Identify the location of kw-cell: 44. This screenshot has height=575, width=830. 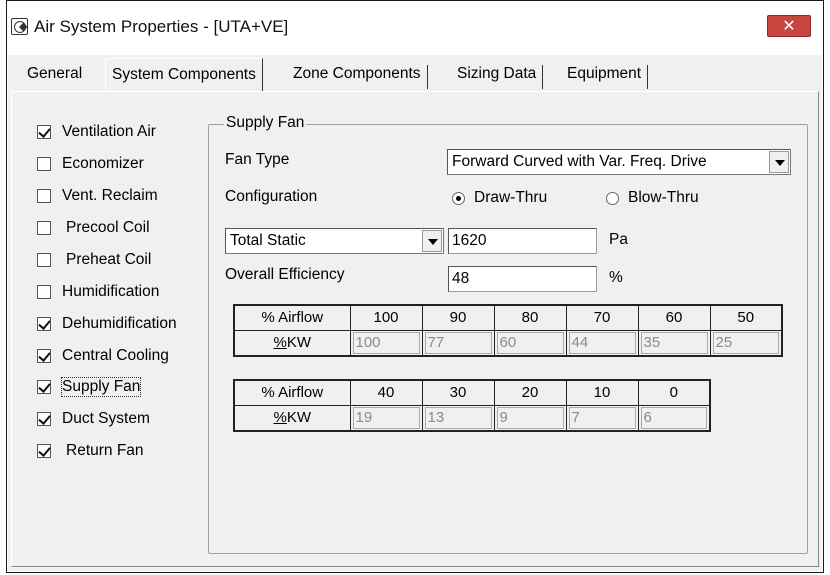
(602, 342).